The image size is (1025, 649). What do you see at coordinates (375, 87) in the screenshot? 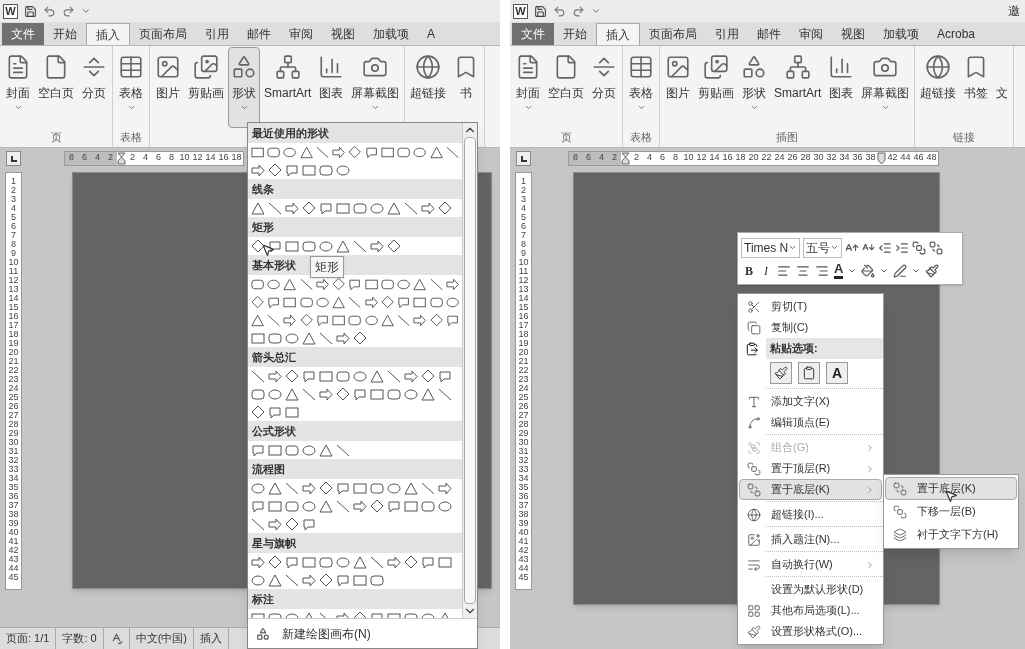
I see `ribbon-button: 屏幕截图` at bounding box center [375, 87].